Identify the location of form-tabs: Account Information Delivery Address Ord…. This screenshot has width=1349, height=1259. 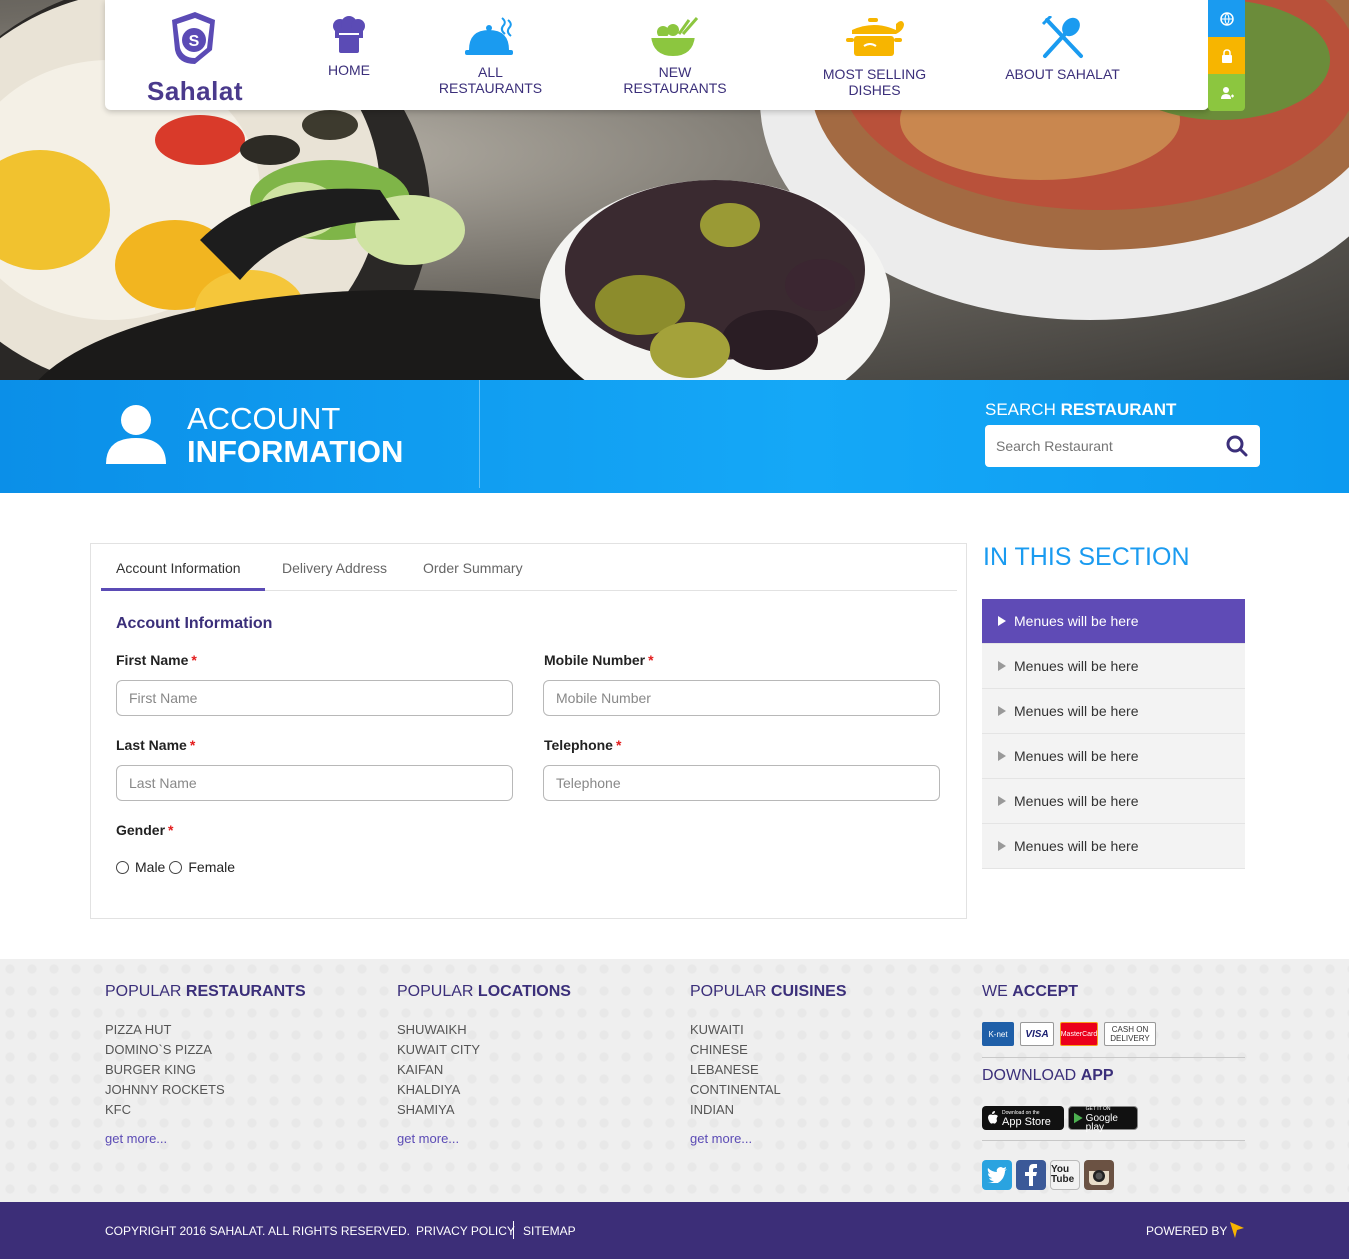
(529, 567).